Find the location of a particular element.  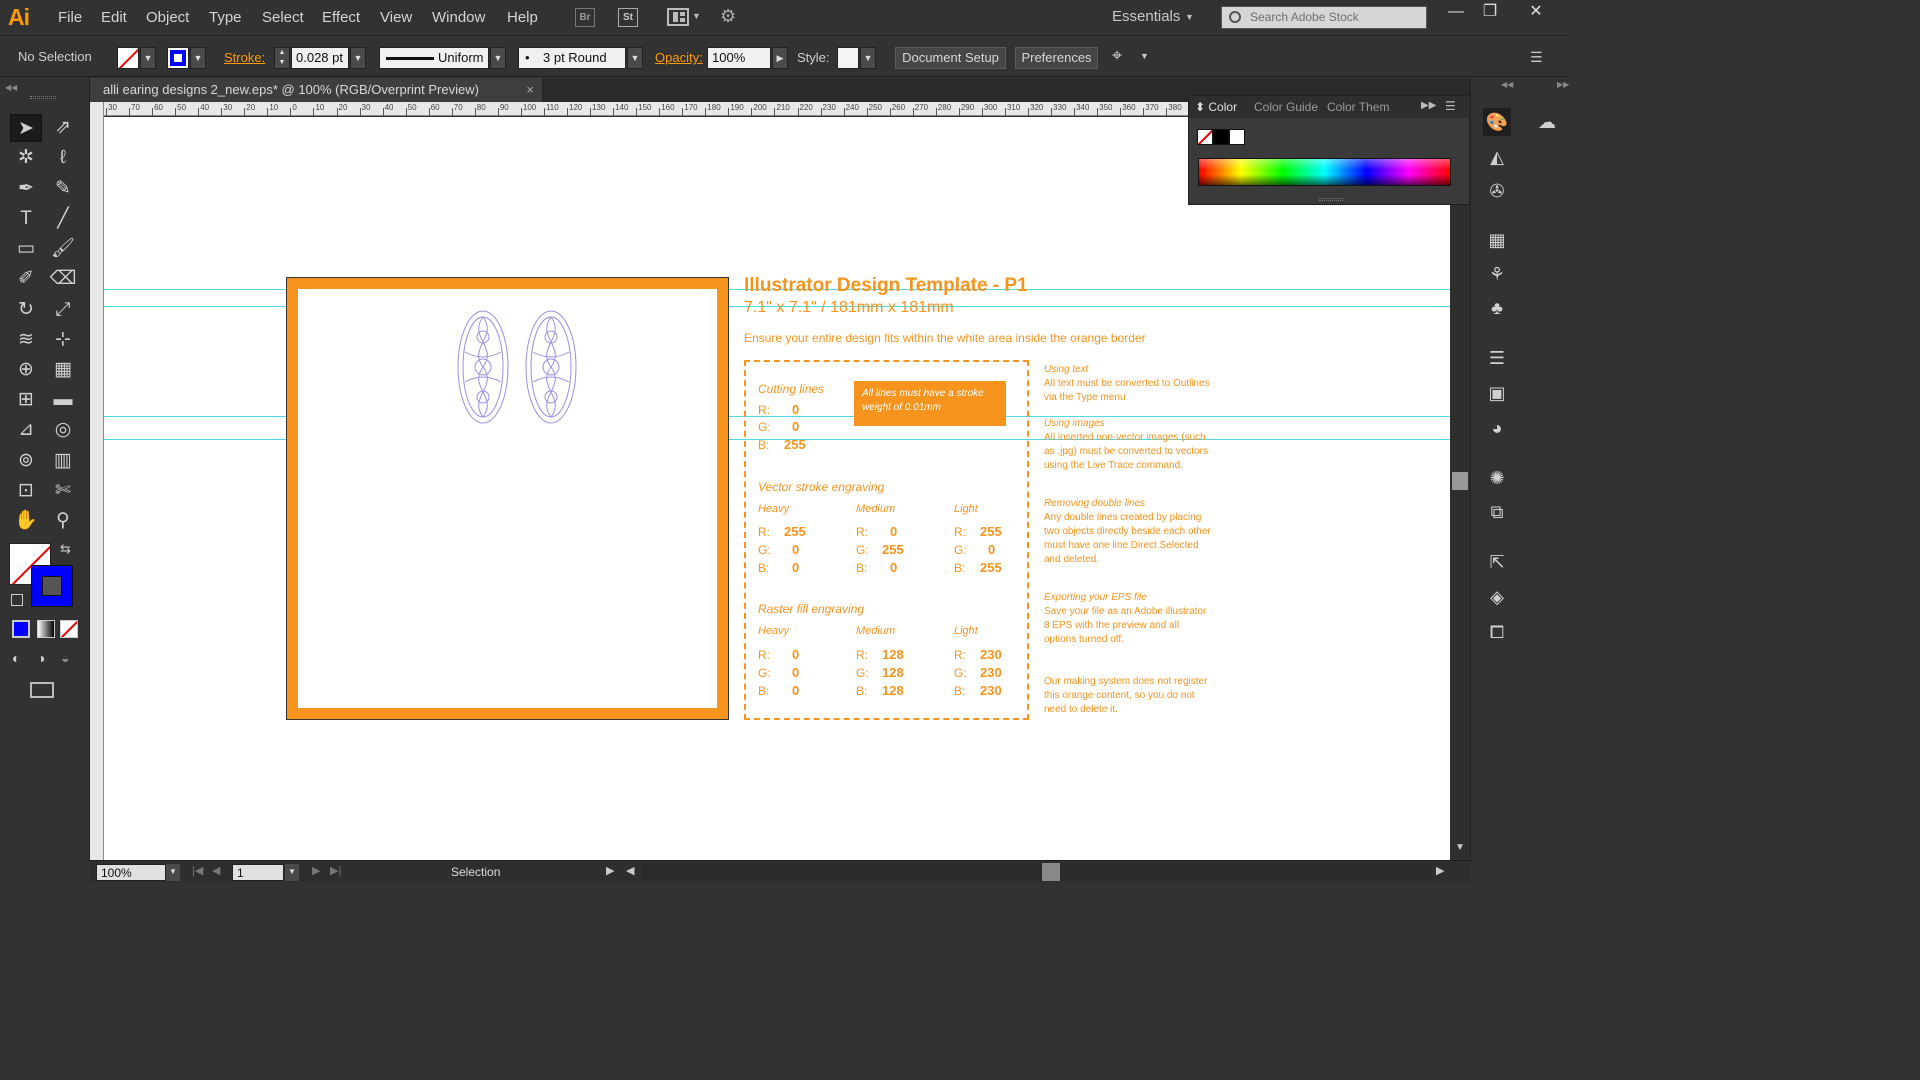

draw-inside-icon: ◒ is located at coordinates (65, 658).